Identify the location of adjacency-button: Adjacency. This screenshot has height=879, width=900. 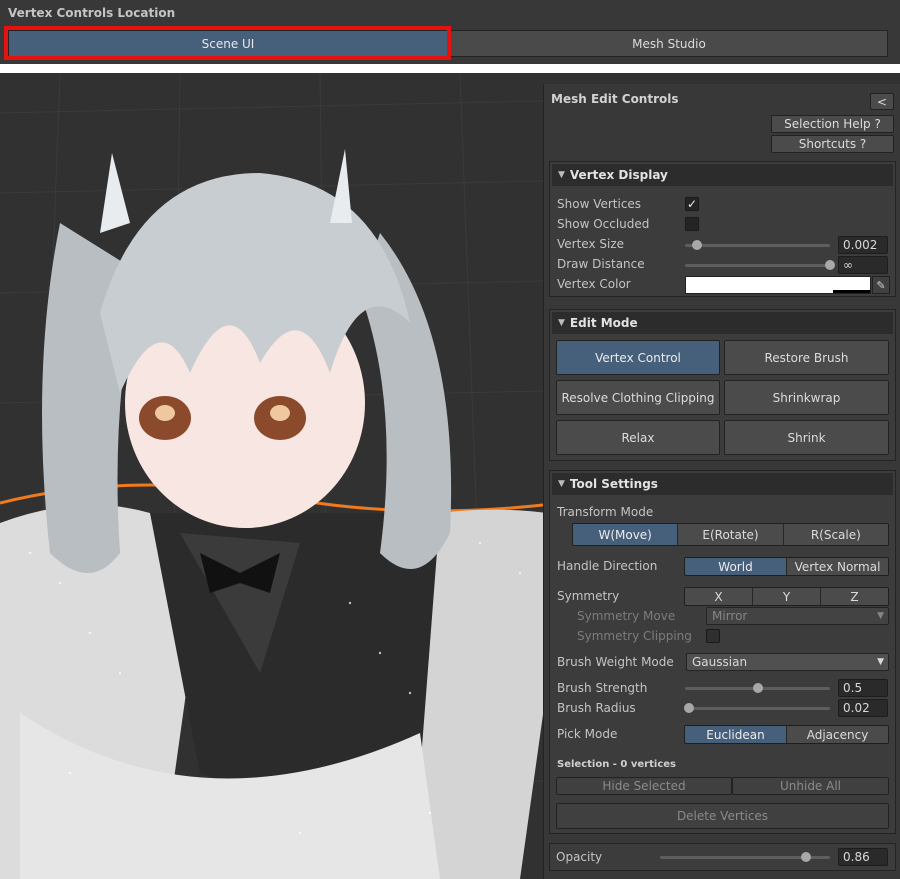
(837, 734).